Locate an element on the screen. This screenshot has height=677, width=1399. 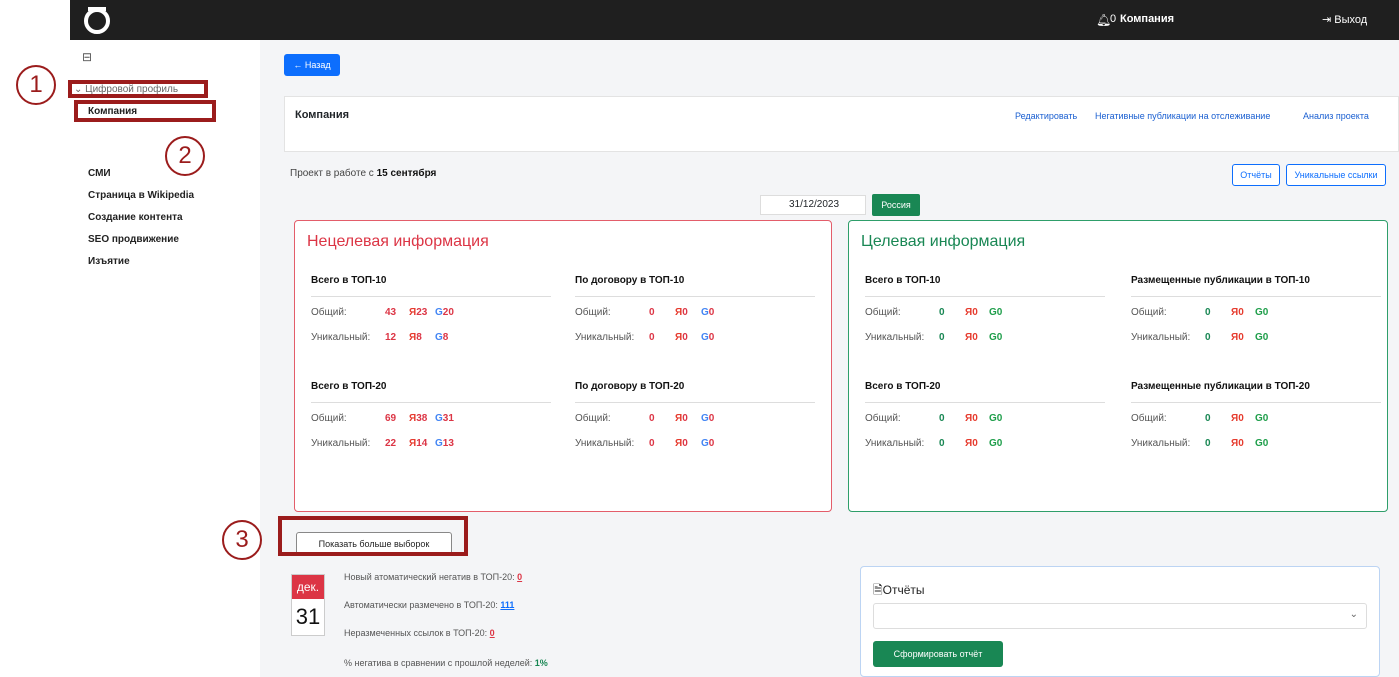
project-since: Проект в работе с 15 сентября is located at coordinates (363, 173).